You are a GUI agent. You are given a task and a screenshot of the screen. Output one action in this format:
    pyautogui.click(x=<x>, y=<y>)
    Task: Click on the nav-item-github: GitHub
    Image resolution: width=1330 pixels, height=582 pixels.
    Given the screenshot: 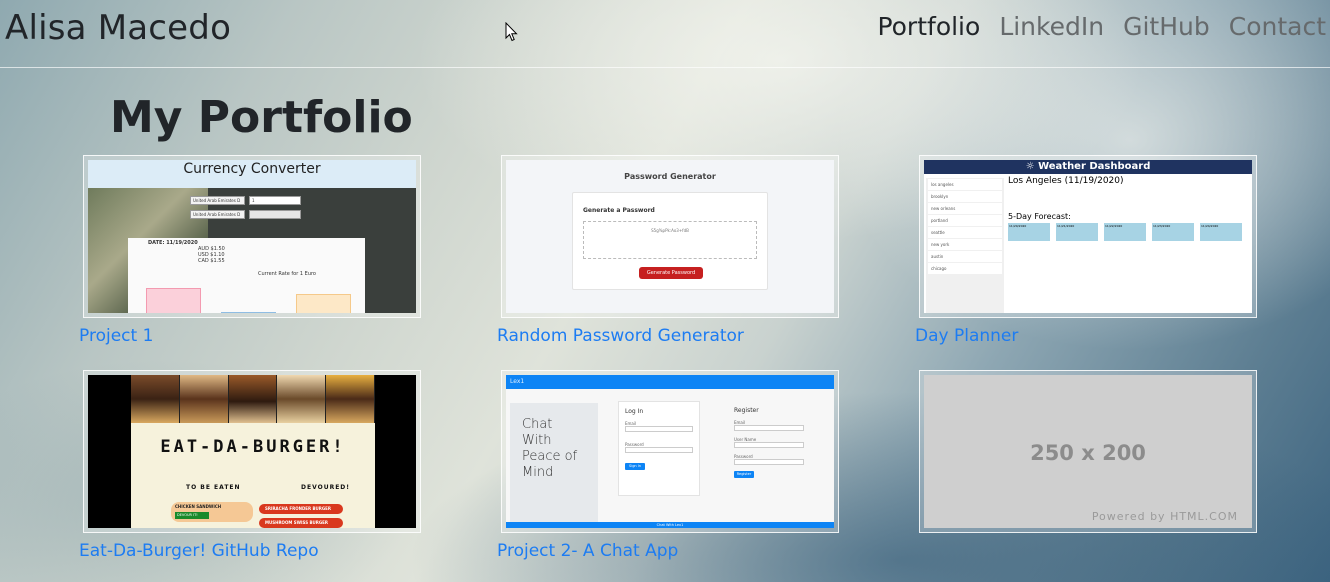 What is the action you would take?
    pyautogui.click(x=1166, y=26)
    